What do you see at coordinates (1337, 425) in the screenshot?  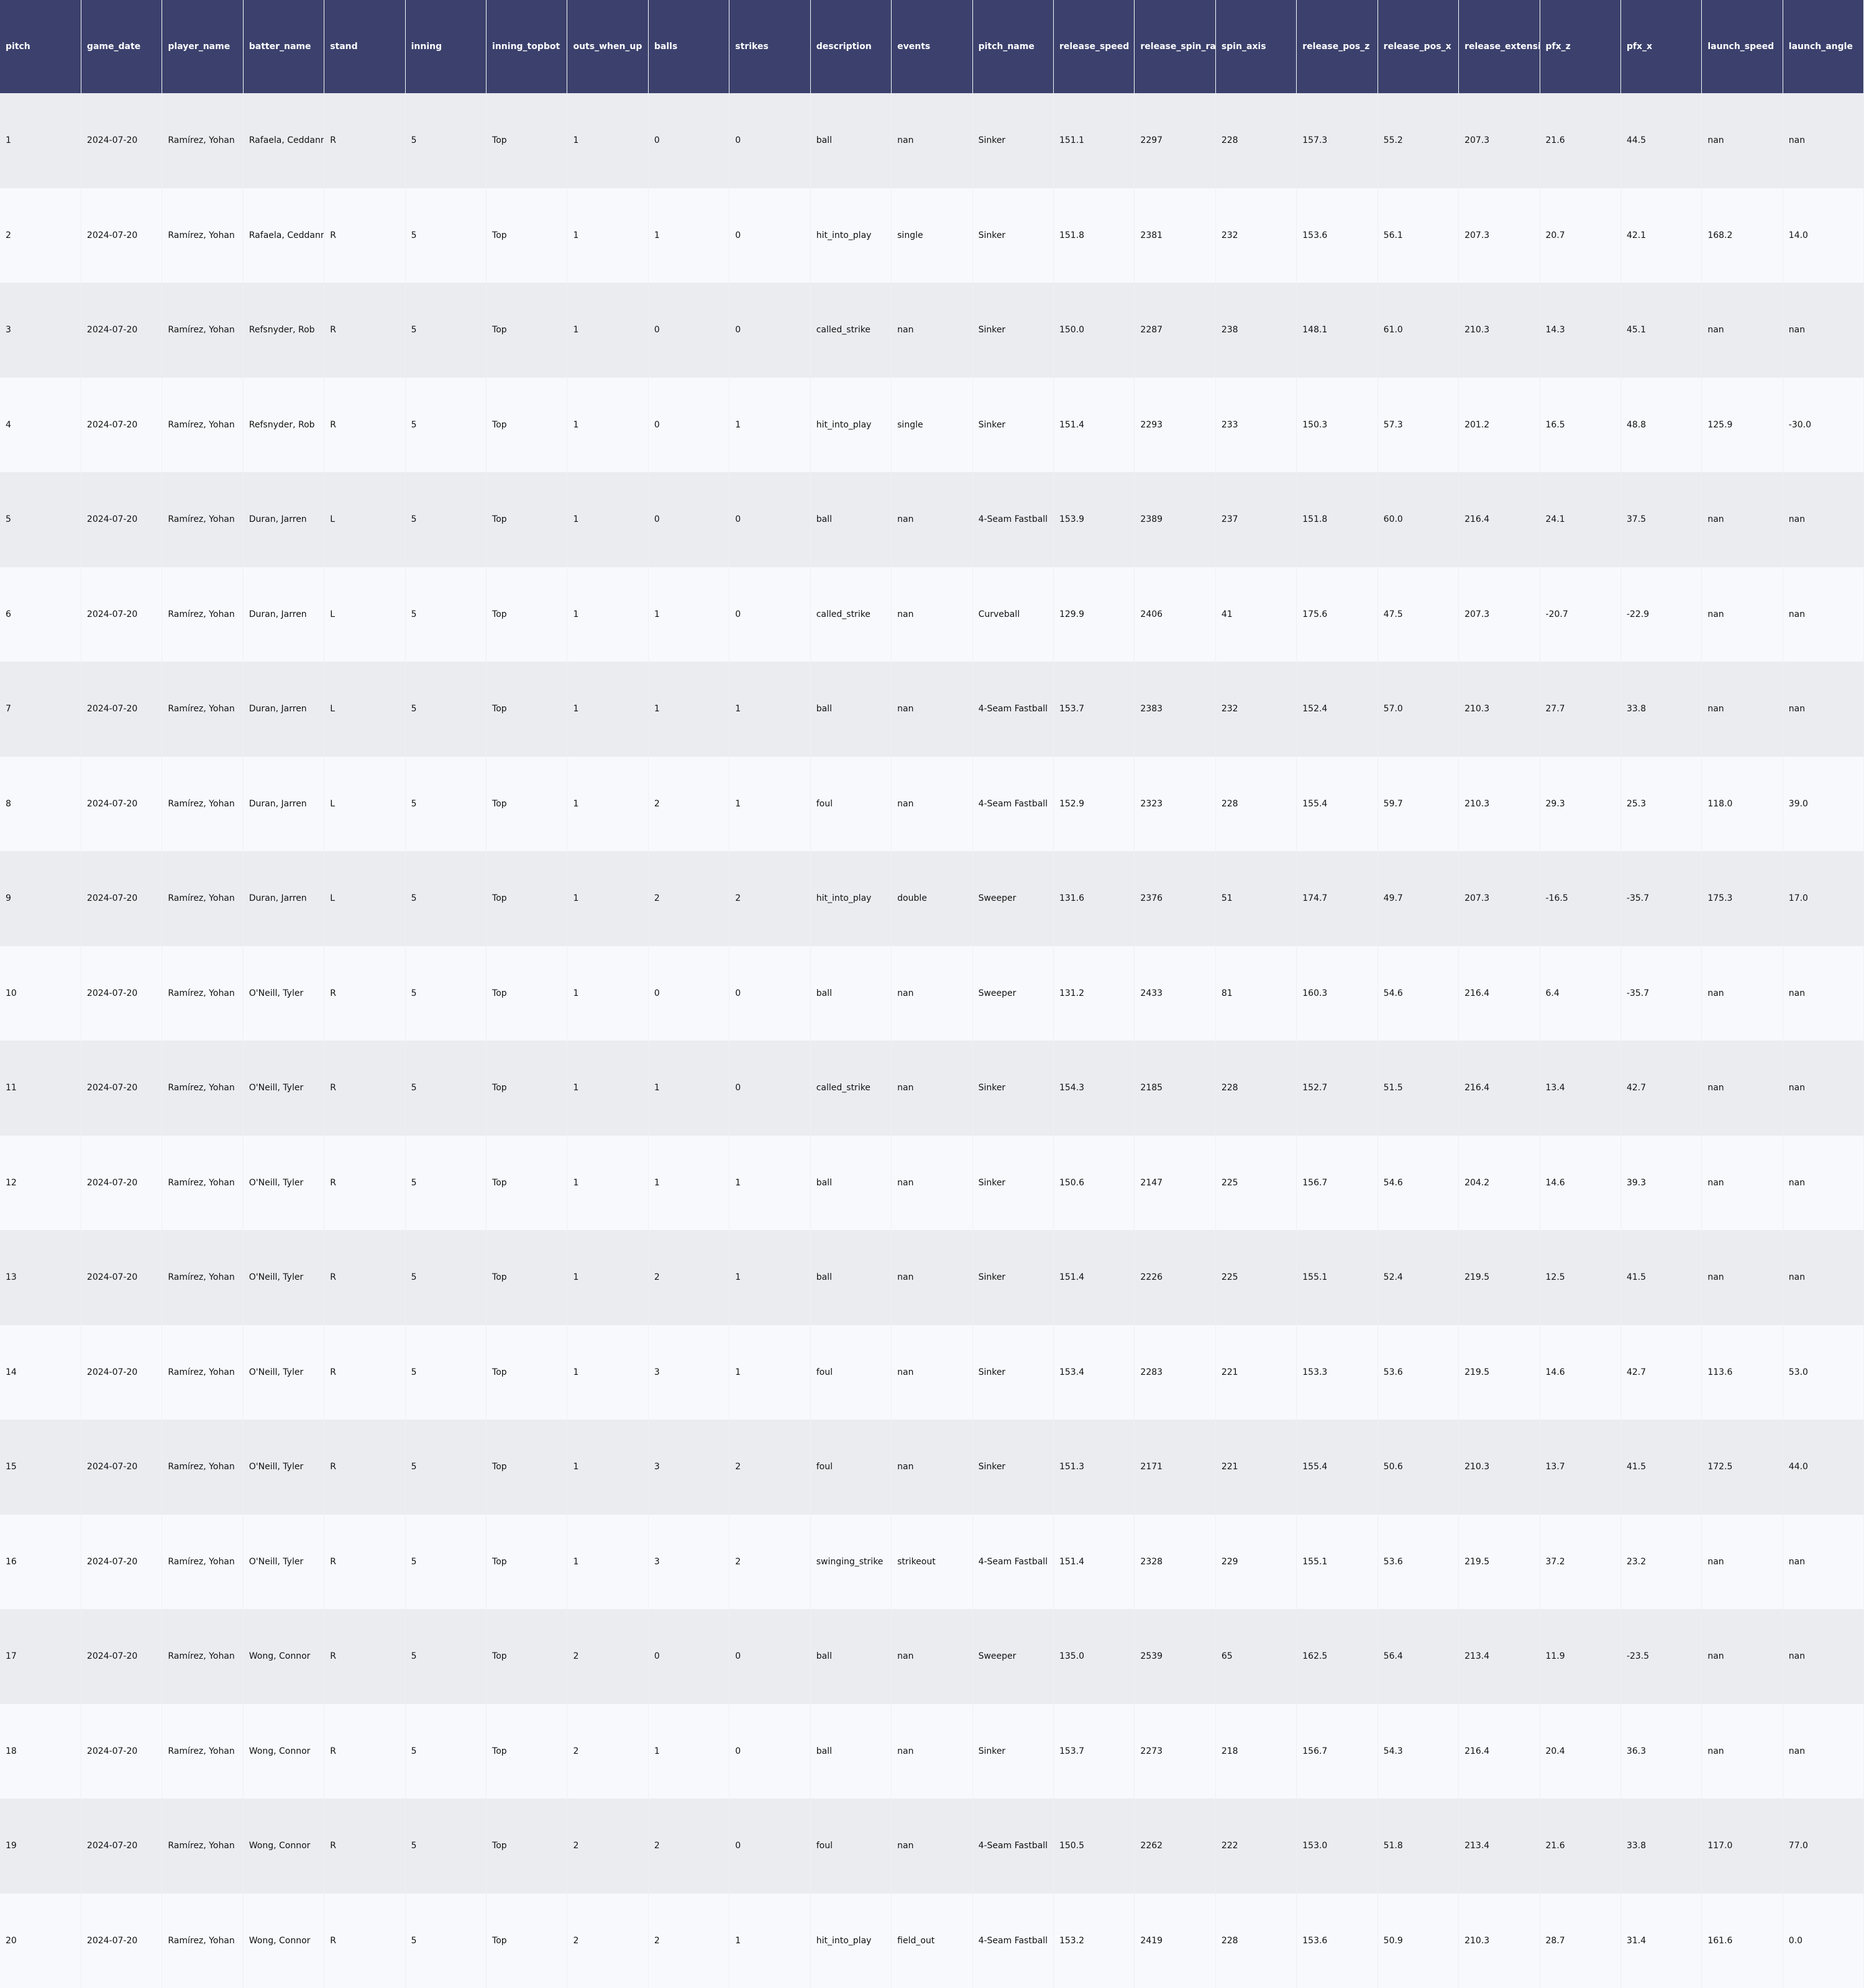 I see `cell-release-pos-z: 150.3` at bounding box center [1337, 425].